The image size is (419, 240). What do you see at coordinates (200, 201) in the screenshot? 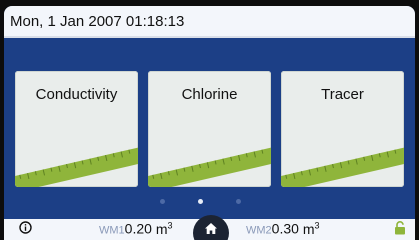
I see `page-dot-2-active` at bounding box center [200, 201].